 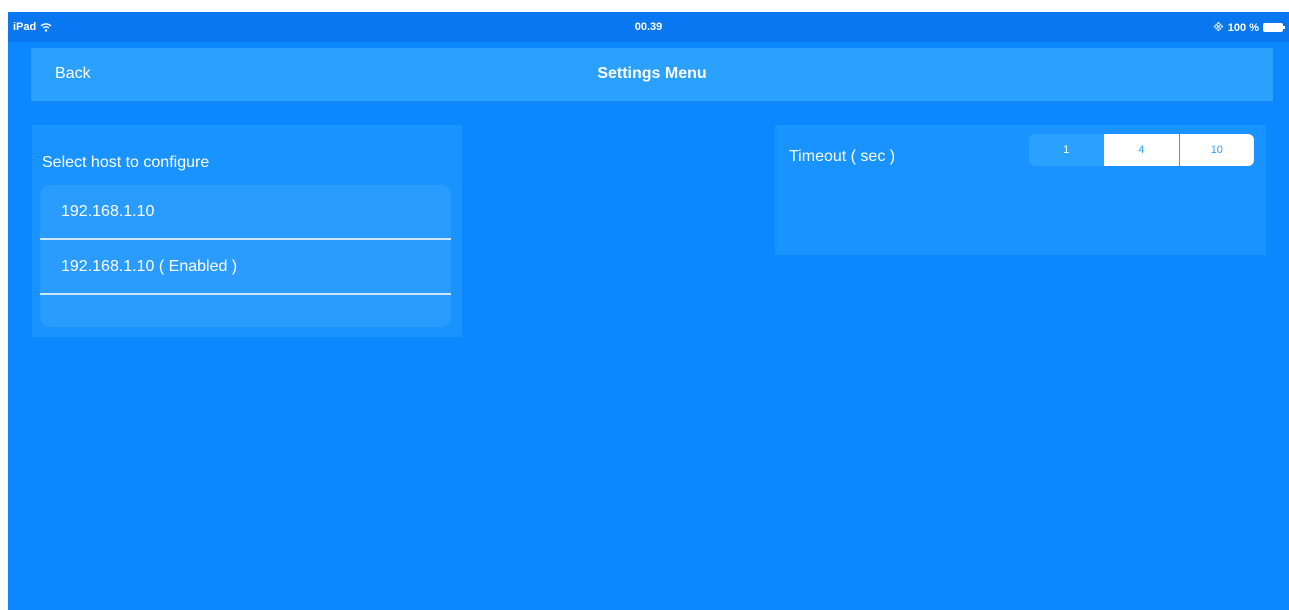 I want to click on status-bar: iPad 00.39 ※ 100 %, so click(x=648, y=27).